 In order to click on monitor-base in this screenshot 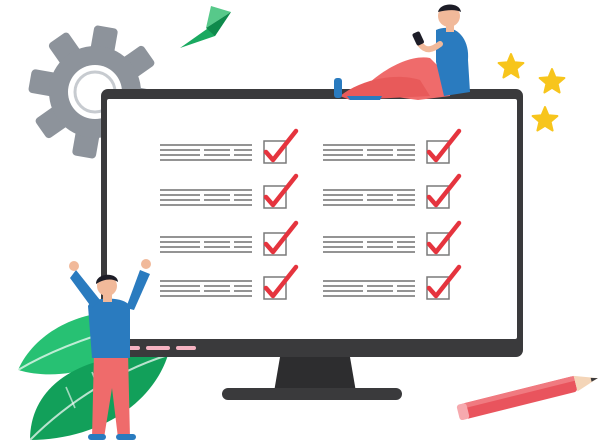, I will do `click(312, 394)`.